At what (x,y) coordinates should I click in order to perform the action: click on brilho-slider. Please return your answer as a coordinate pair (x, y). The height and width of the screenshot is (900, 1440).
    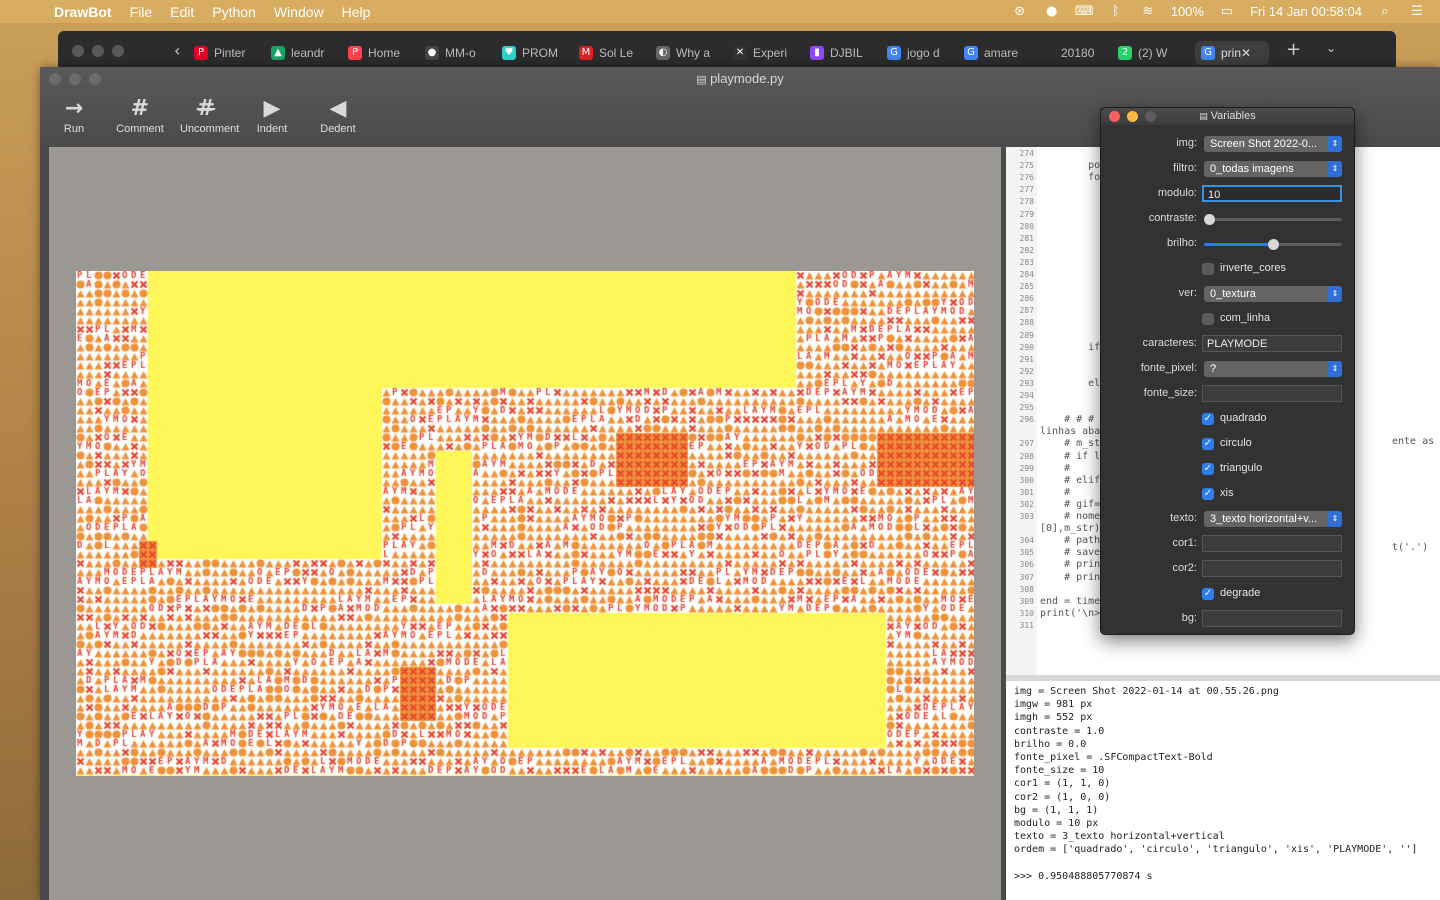
    Looking at the image, I should click on (1273, 244).